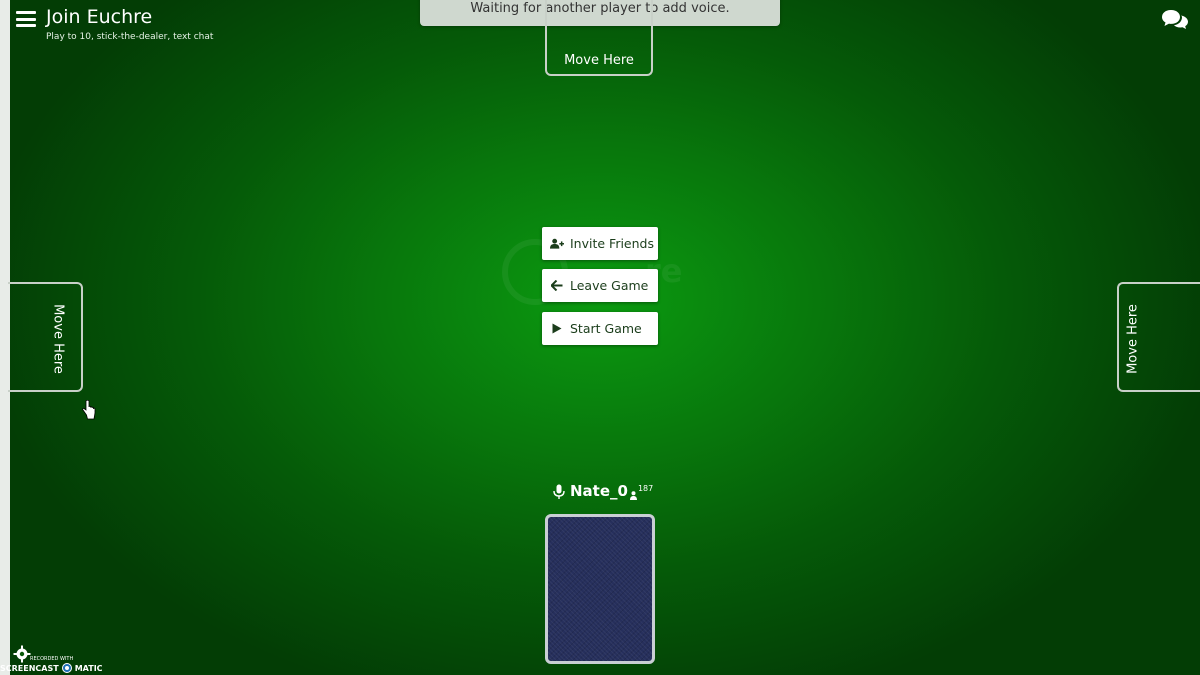 The image size is (1200, 675). What do you see at coordinates (1133, 339) in the screenshot?
I see `seat-right-label: Move Here` at bounding box center [1133, 339].